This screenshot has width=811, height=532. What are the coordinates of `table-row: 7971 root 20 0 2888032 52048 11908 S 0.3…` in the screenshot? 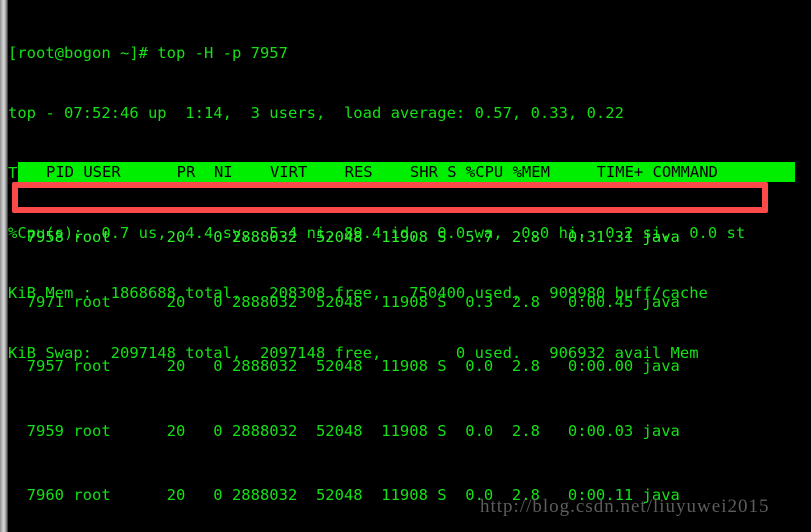 It's located at (408, 303).